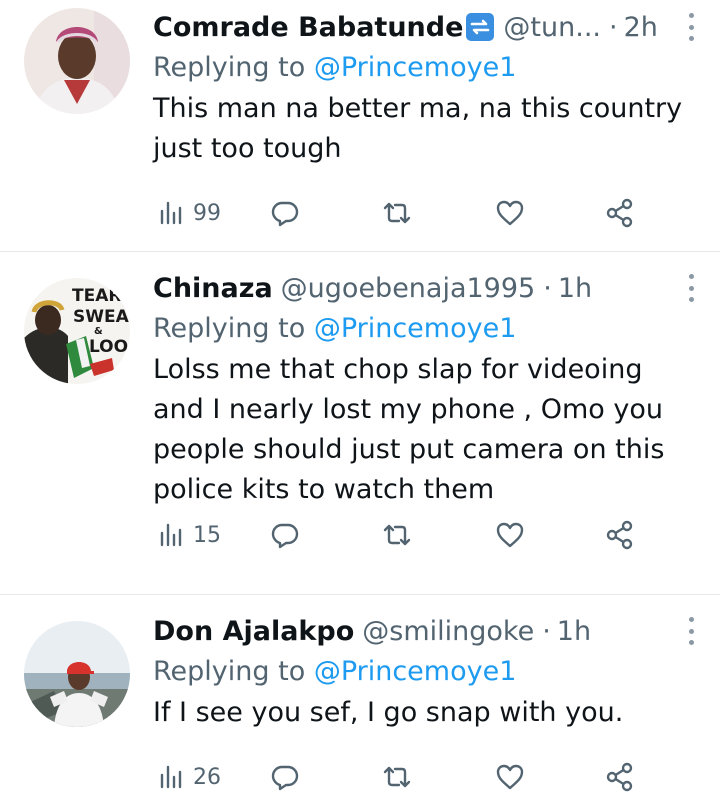 The width and height of the screenshot is (720, 808). What do you see at coordinates (77, 331) in the screenshot?
I see `avatar: TEARS SWEAT & BLOOD` at bounding box center [77, 331].